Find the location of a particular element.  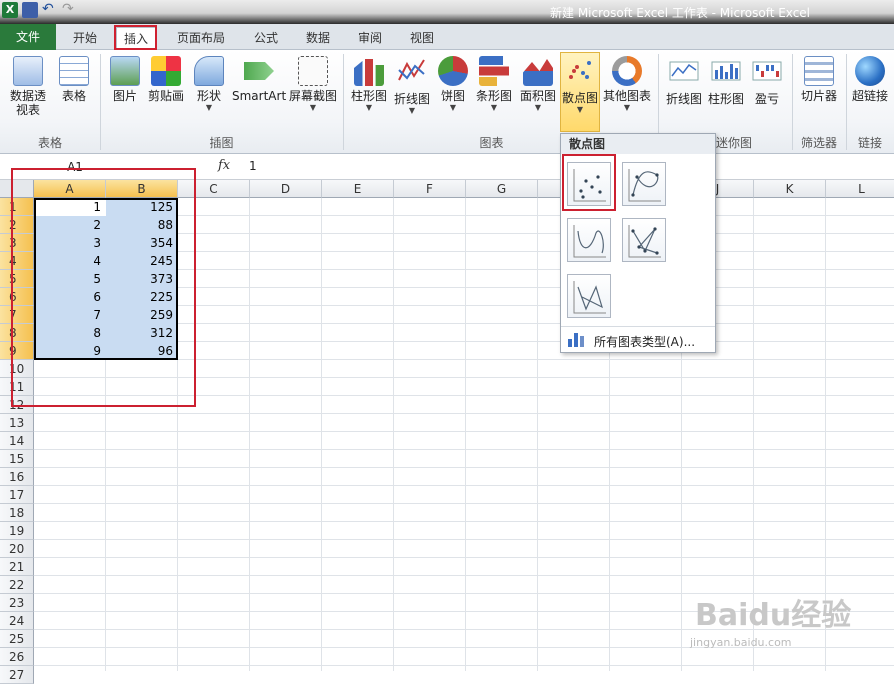

formula-input: 1 is located at coordinates (253, 166).